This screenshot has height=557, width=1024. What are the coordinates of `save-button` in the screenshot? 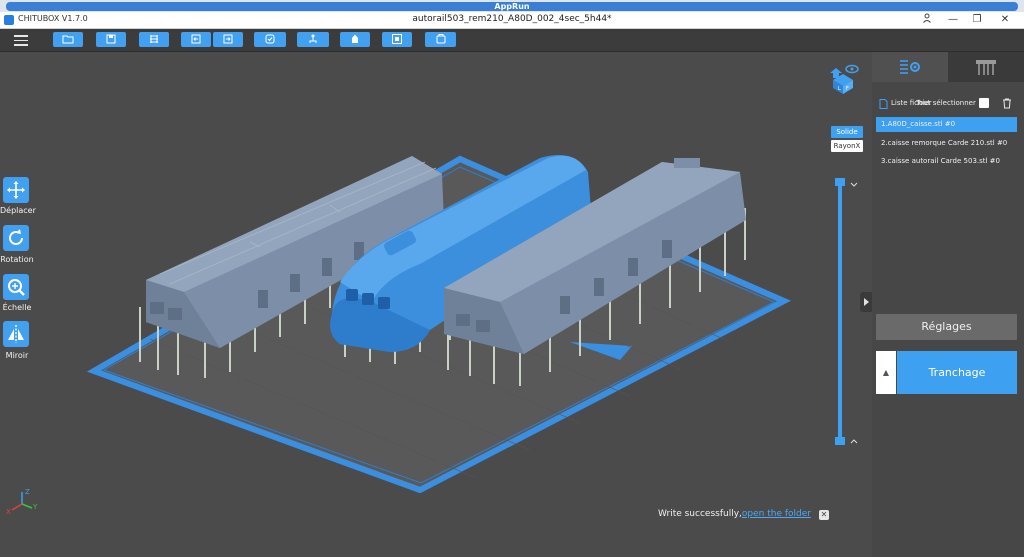 It's located at (111, 39).